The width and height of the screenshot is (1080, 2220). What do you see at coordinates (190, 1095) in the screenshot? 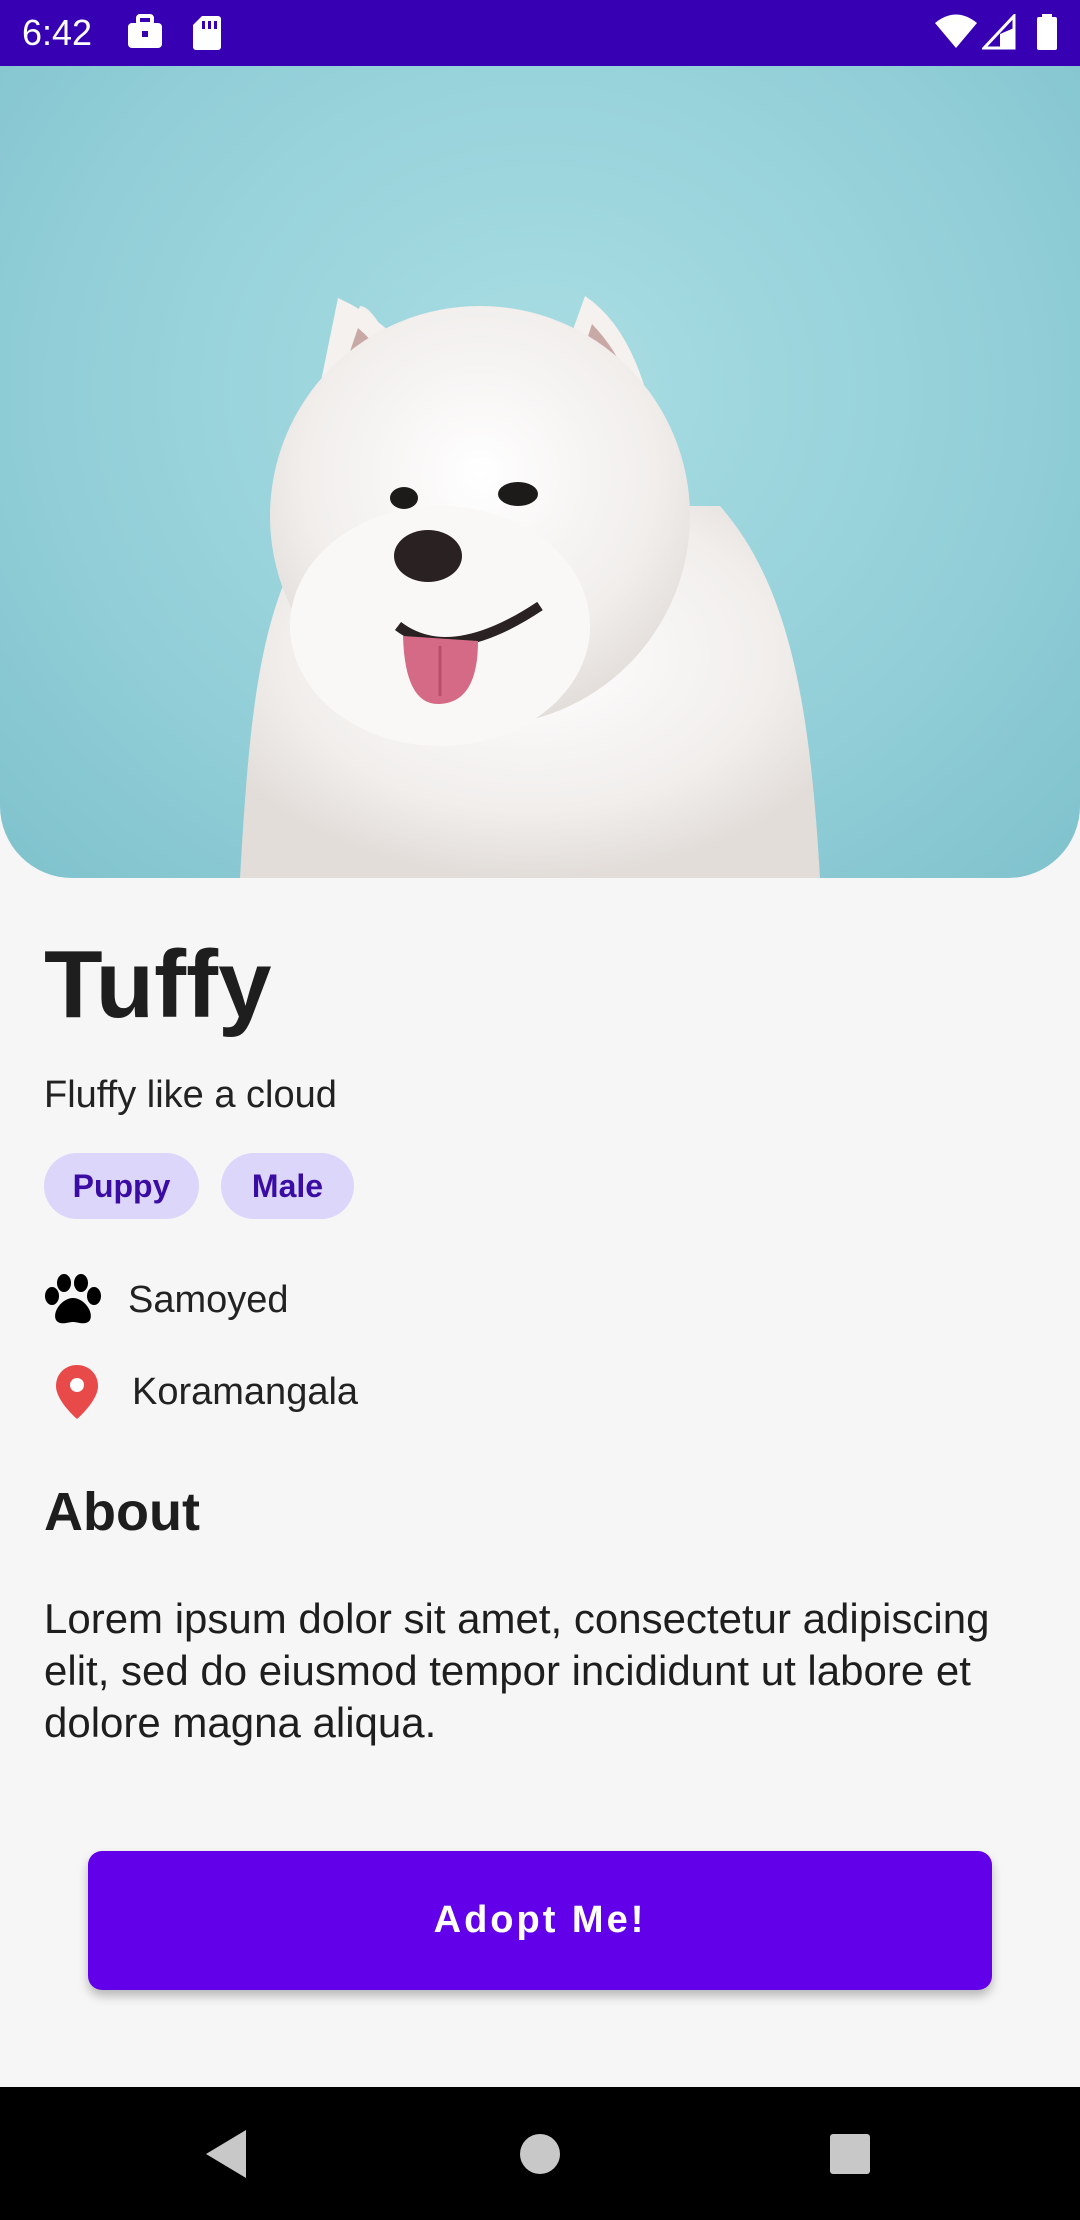
I see `pet-tagline: Fluffy like a cloud` at bounding box center [190, 1095].